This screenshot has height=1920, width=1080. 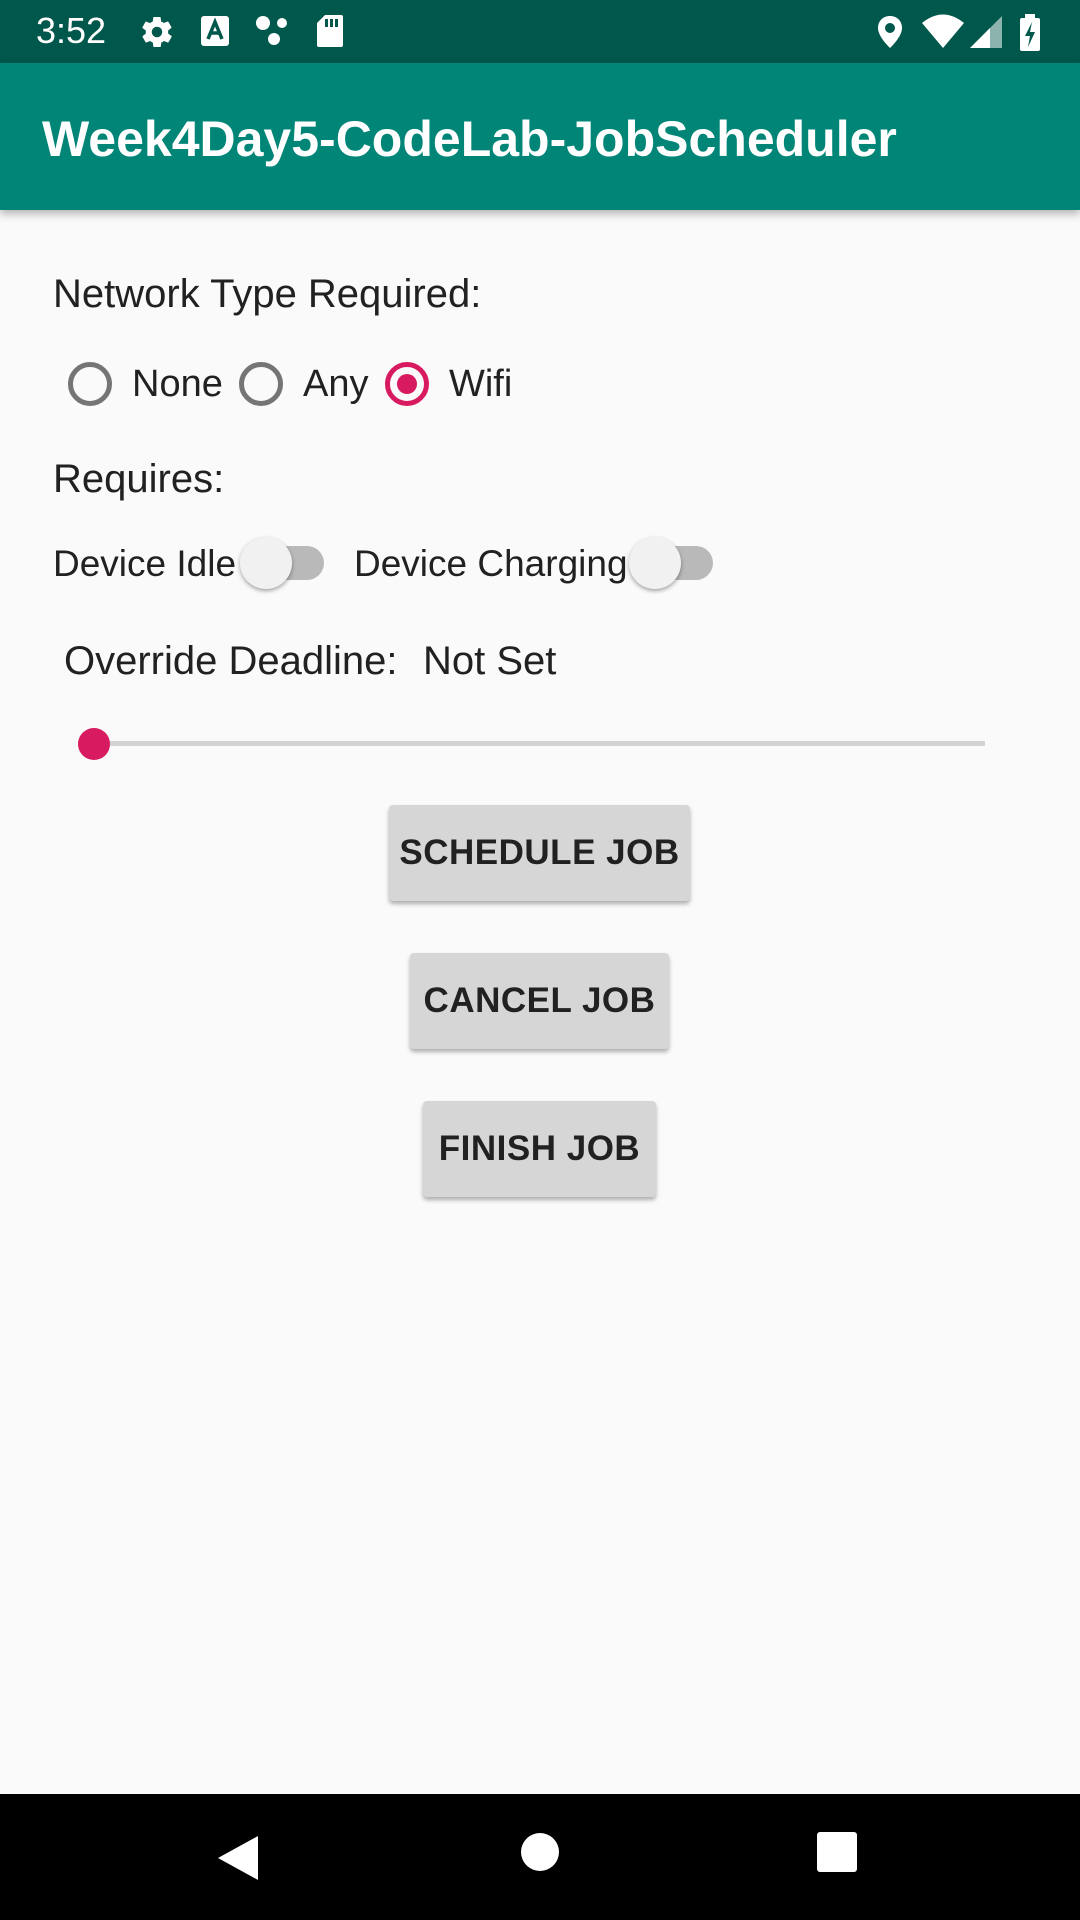 What do you see at coordinates (145, 563) in the screenshot?
I see `device-idle-label: Device Idle` at bounding box center [145, 563].